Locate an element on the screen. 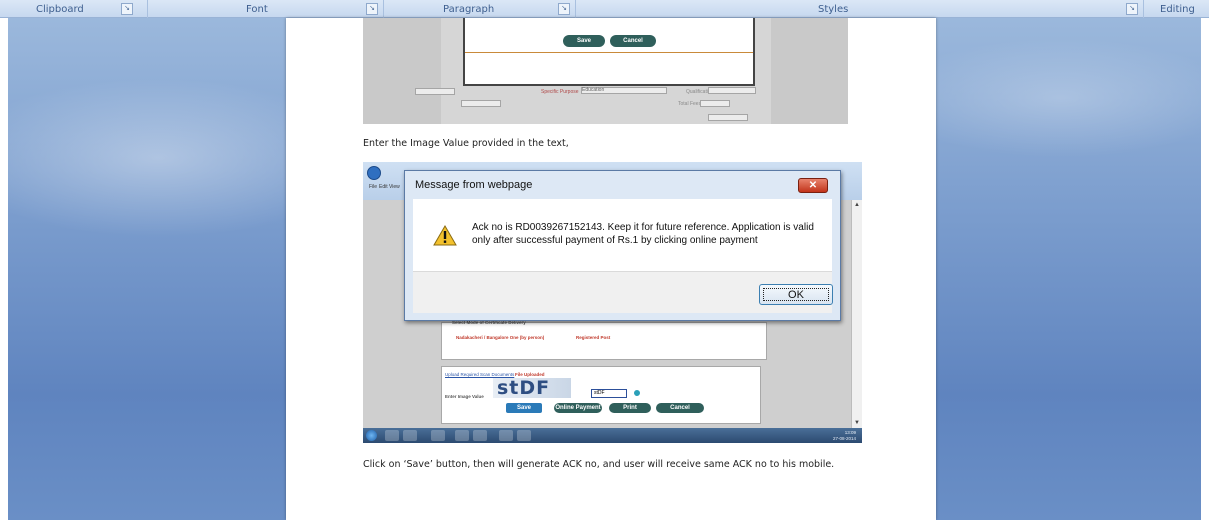  delivery-option-1: Nadakacheri / Bangalore One (by person) is located at coordinates (500, 337).